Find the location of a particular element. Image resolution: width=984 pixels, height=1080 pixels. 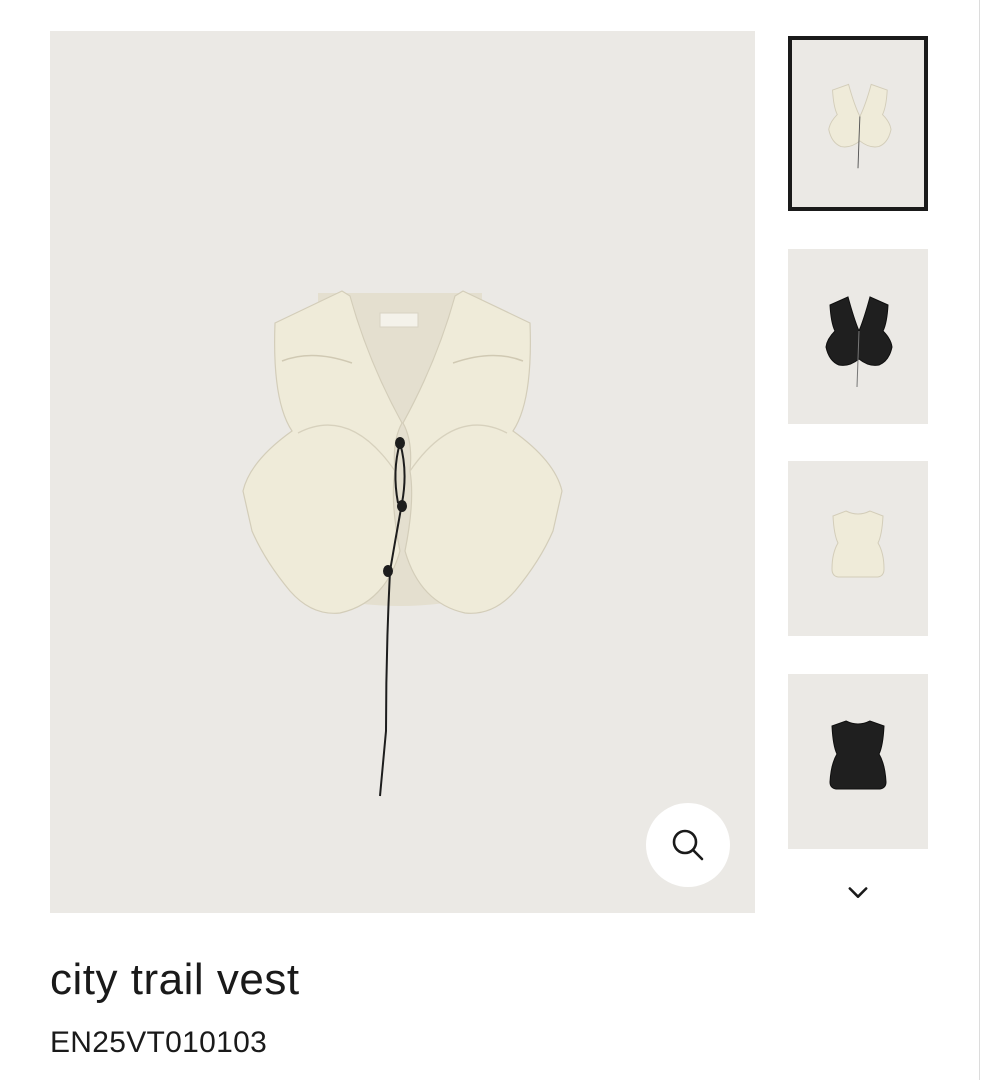

zoom-button is located at coordinates (688, 845).